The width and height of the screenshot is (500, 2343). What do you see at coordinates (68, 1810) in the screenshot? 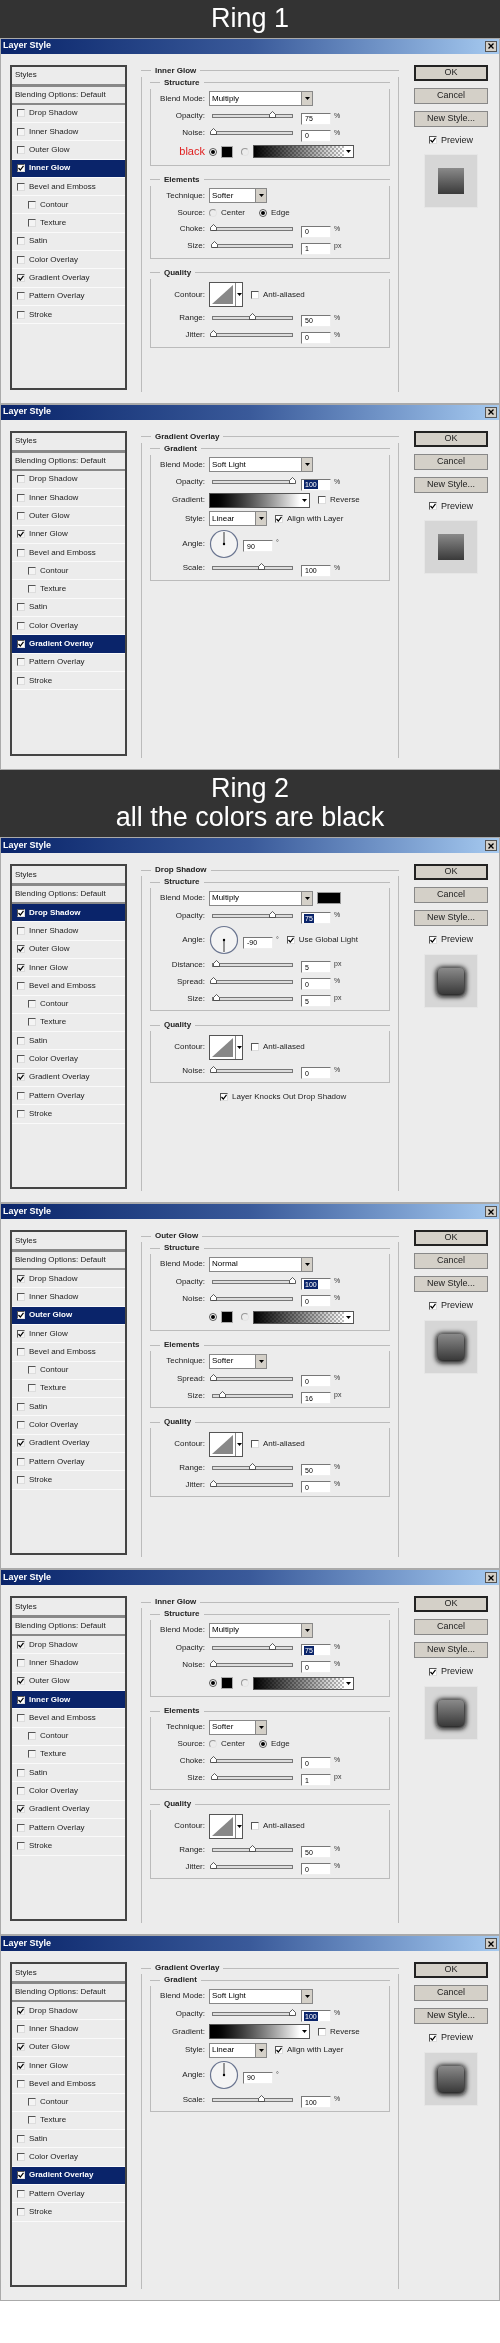
I see `style-item: Gradient Overlay` at bounding box center [68, 1810].